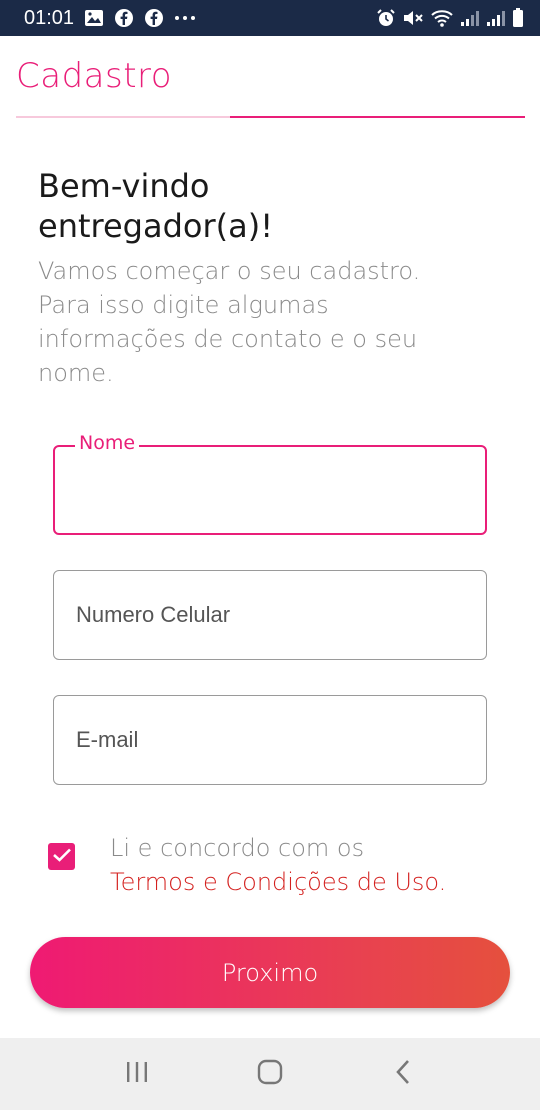  Describe the element at coordinates (229, 271) in the screenshot. I see `welcome-subtitle-line: Vamos começar o seu cadastro.` at that location.